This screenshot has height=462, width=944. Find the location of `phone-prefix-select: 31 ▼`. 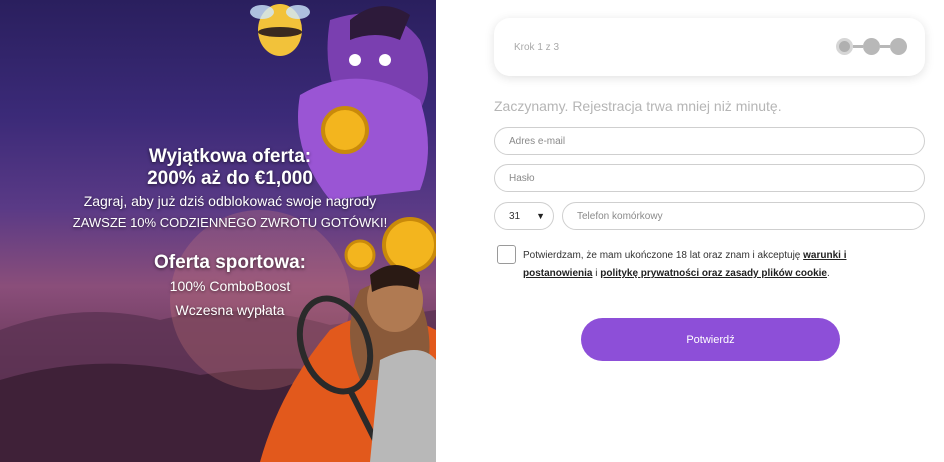

phone-prefix-select: 31 ▼ is located at coordinates (524, 216).